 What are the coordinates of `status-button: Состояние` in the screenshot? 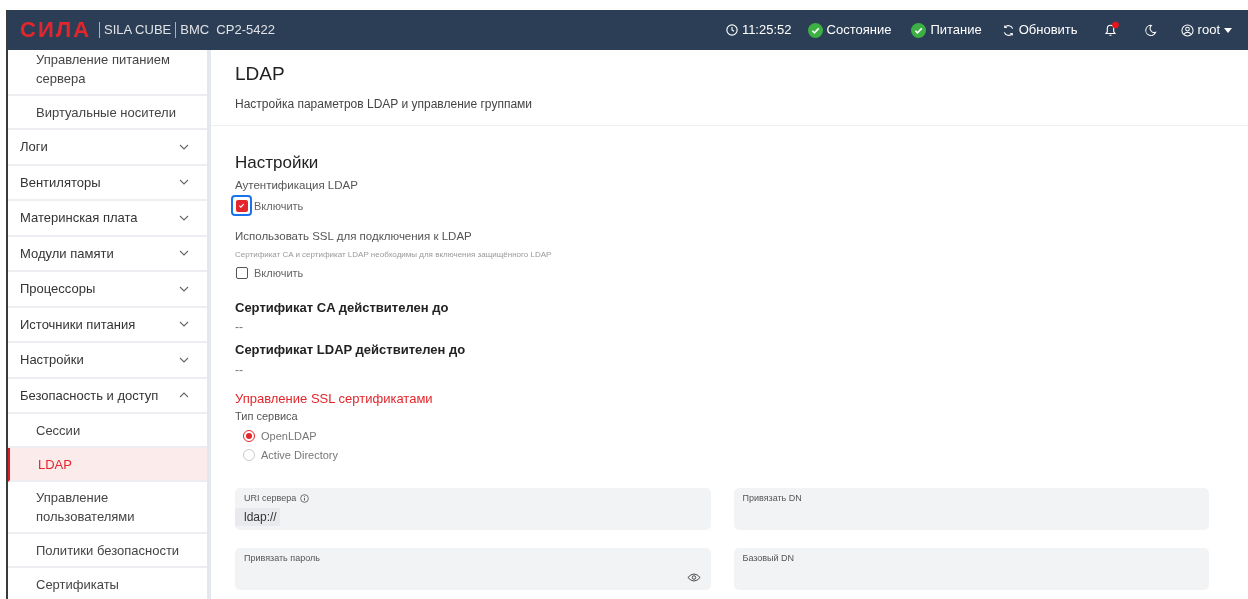 It's located at (849, 30).